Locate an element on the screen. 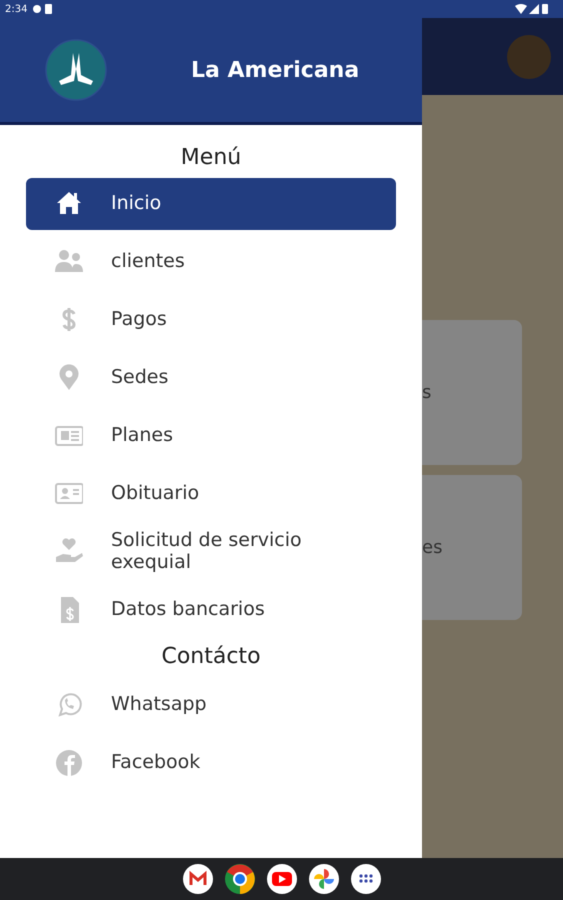 The height and width of the screenshot is (900, 563). app-title: La Americana is located at coordinates (275, 70).